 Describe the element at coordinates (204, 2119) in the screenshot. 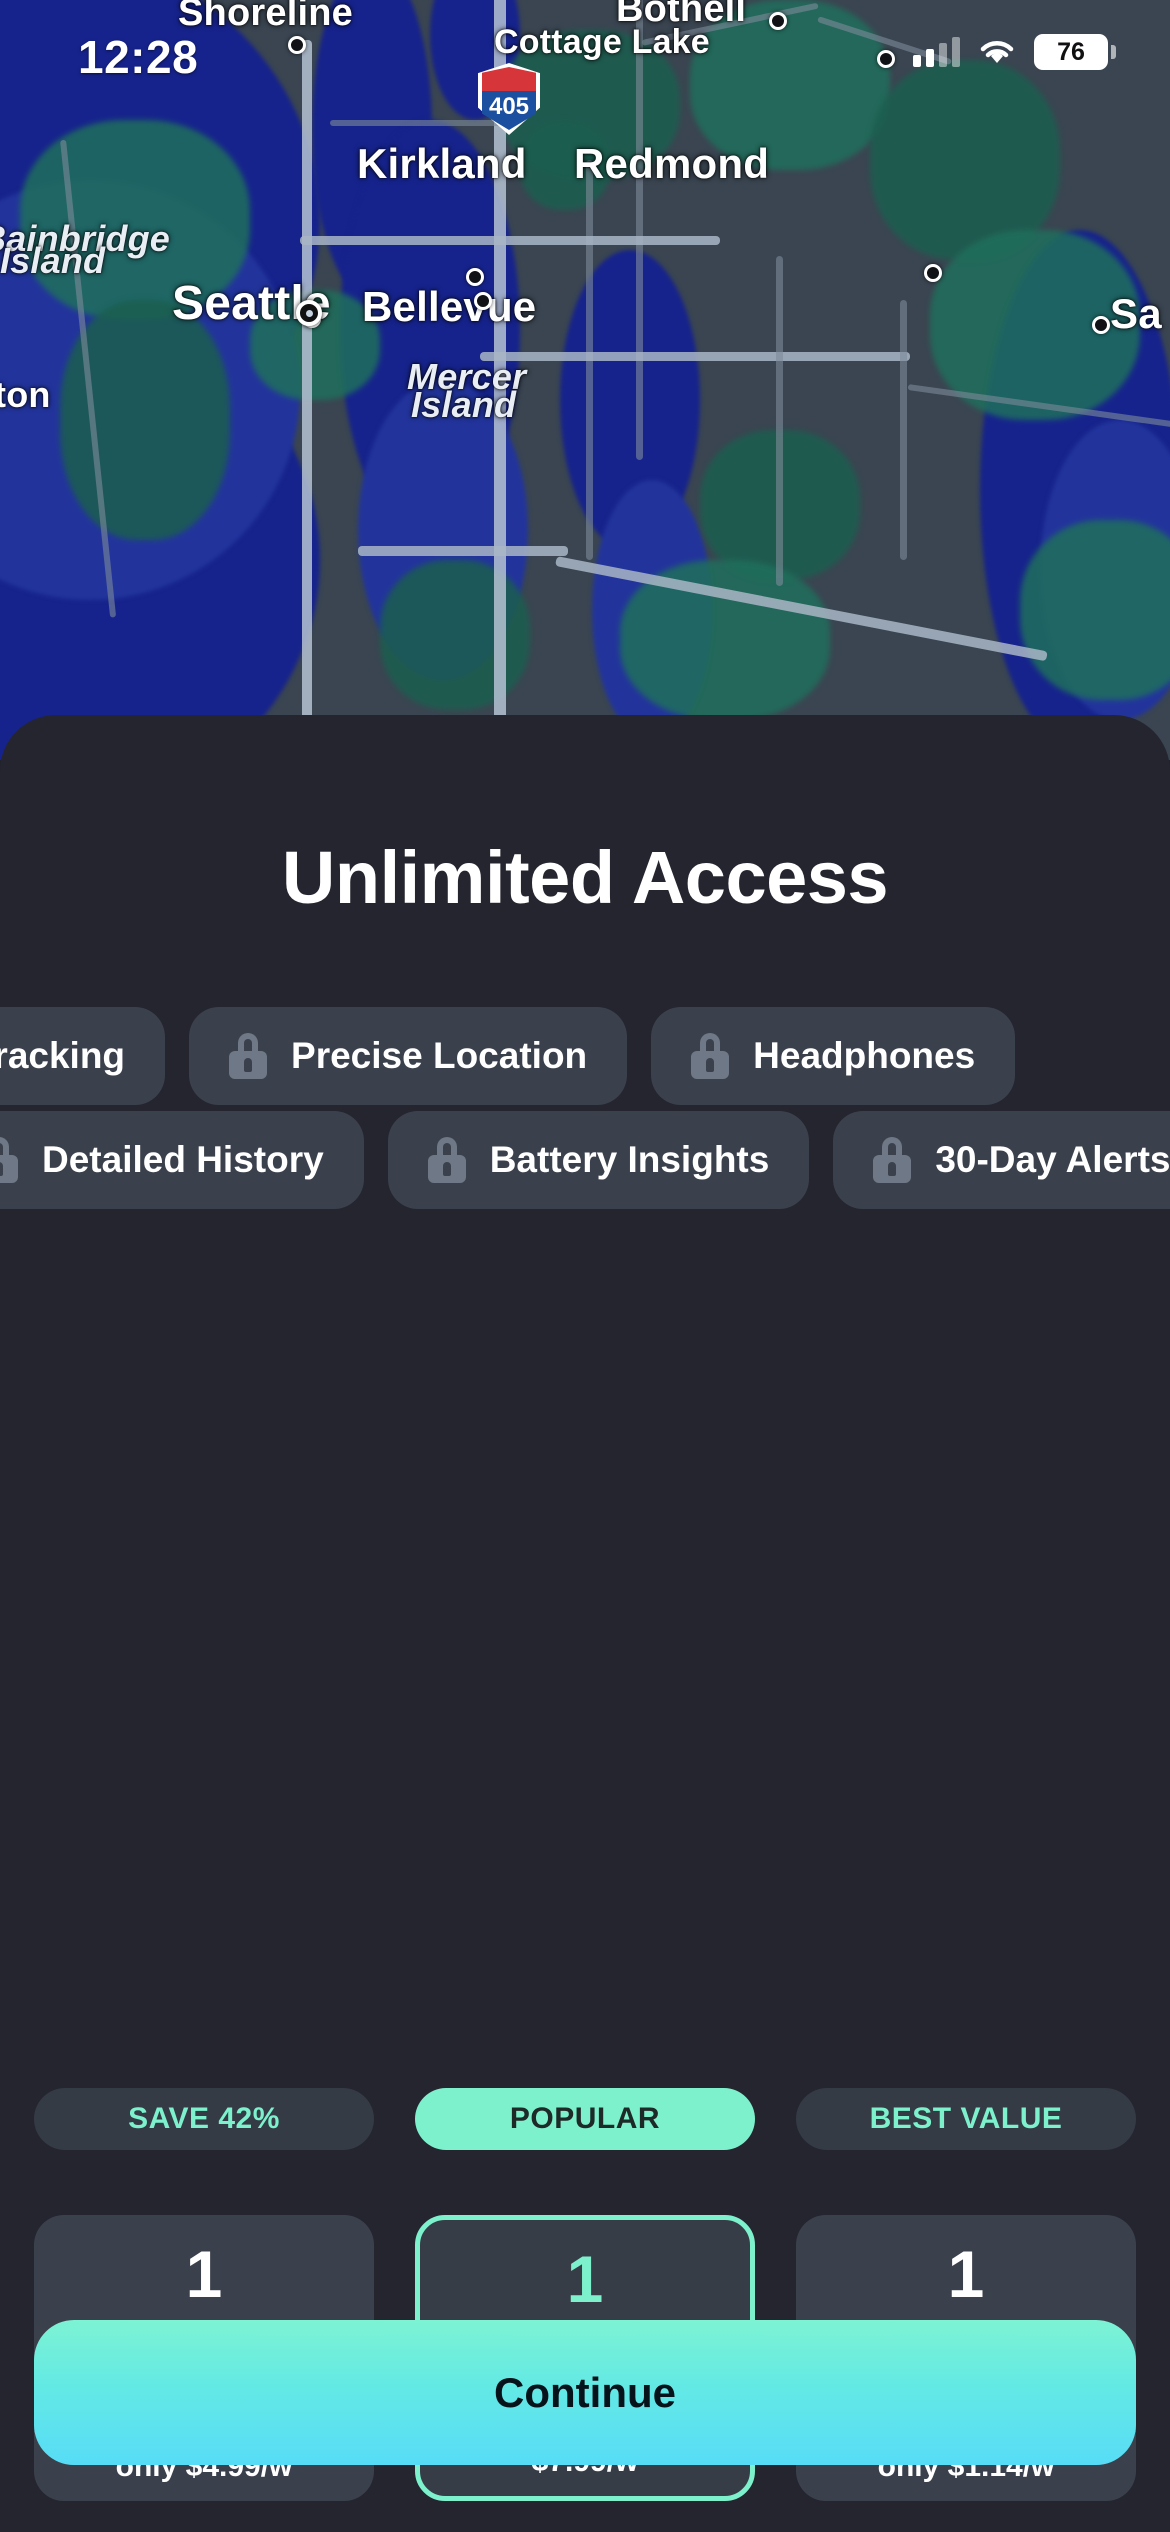

I see `plan-badge: SAVE 42%` at that location.